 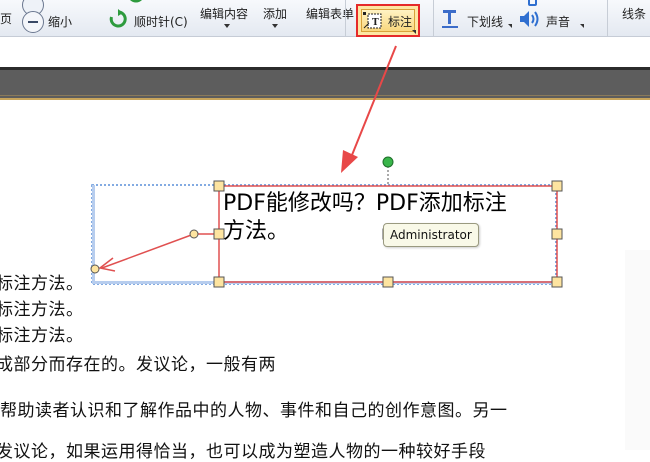 I want to click on callout-leader-line, so click(x=148, y=251).